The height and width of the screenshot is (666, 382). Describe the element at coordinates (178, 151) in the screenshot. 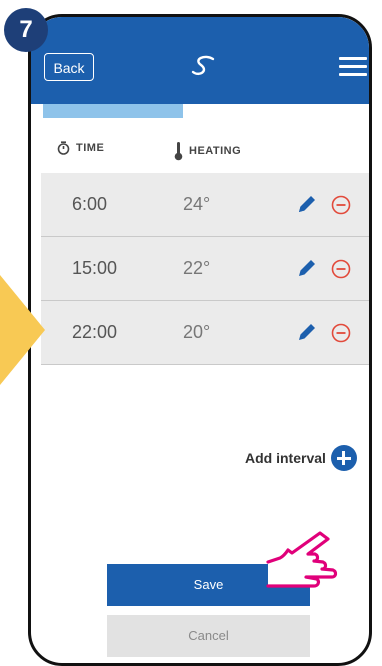

I see `thermometer-icon` at that location.